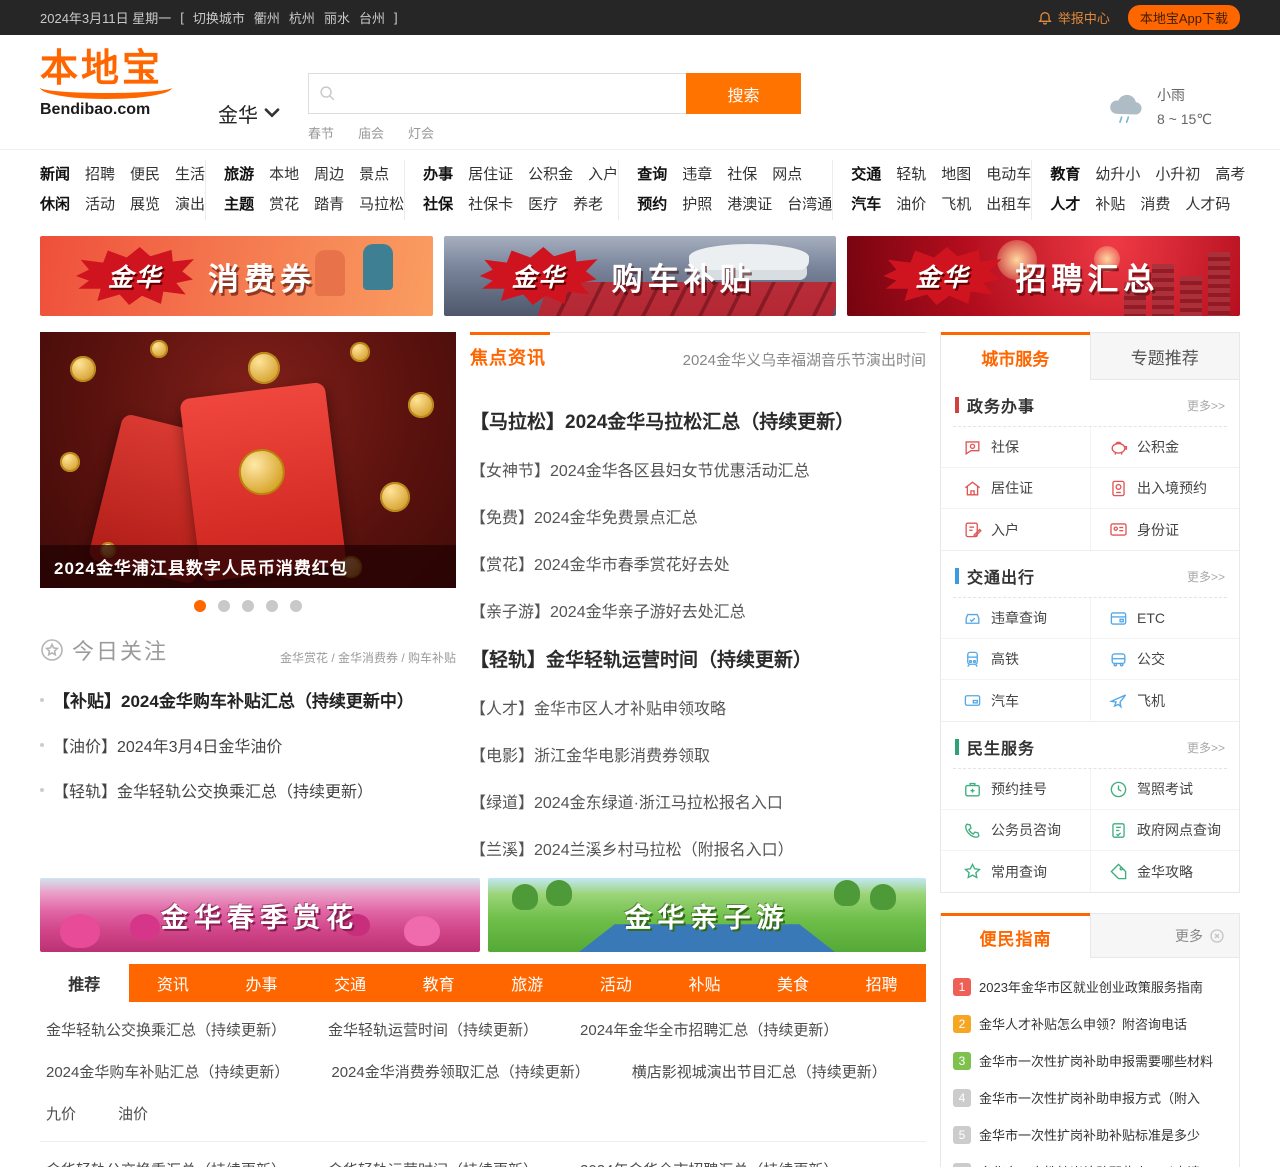 This screenshot has width=1280, height=1167. What do you see at coordinates (698, 420) in the screenshot?
I see `focus-item: 【马拉松】2024金华马拉松汇总（持续更新）` at bounding box center [698, 420].